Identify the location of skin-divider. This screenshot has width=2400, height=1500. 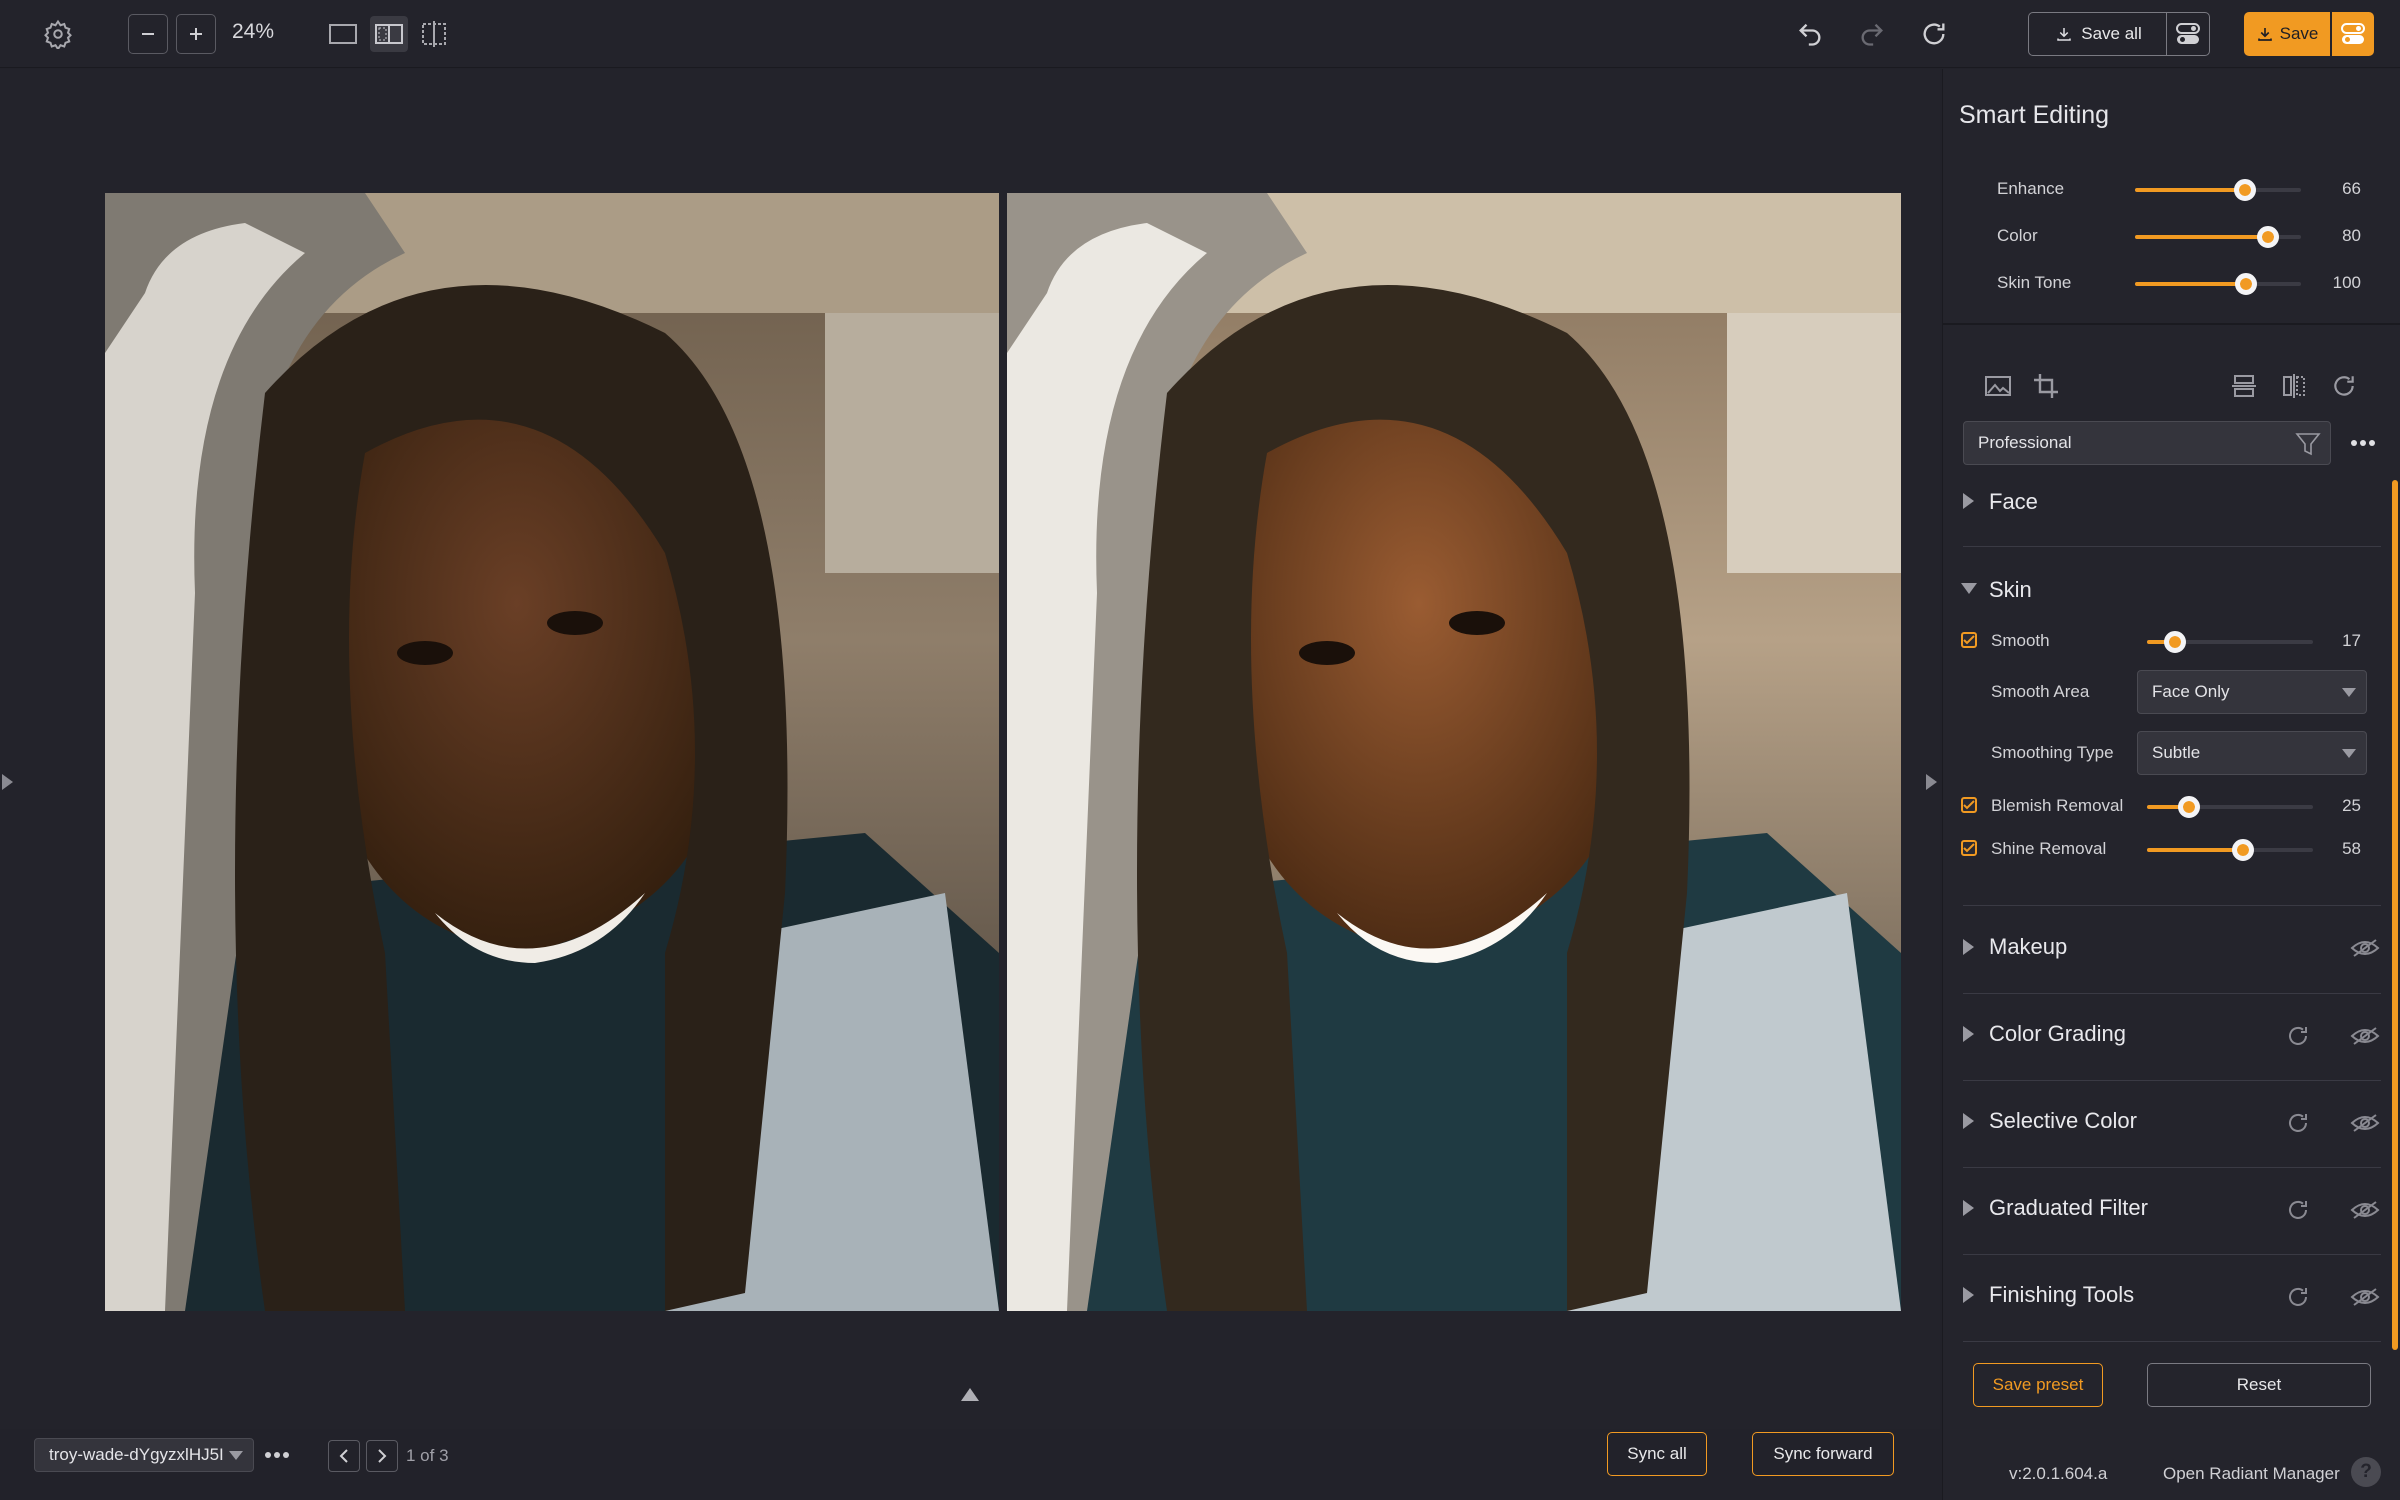
(2172, 905).